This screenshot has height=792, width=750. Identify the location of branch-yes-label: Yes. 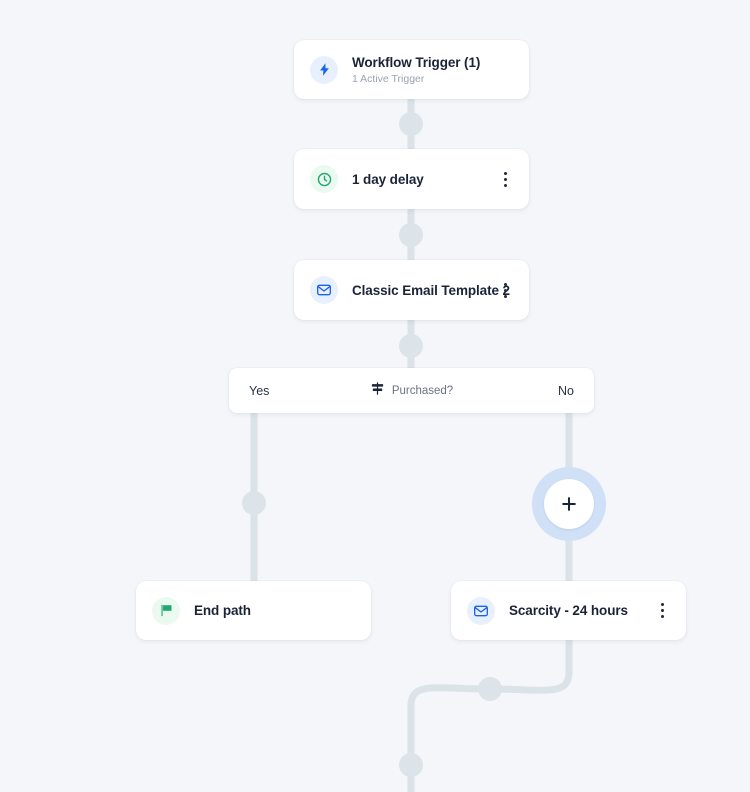
(284, 391).